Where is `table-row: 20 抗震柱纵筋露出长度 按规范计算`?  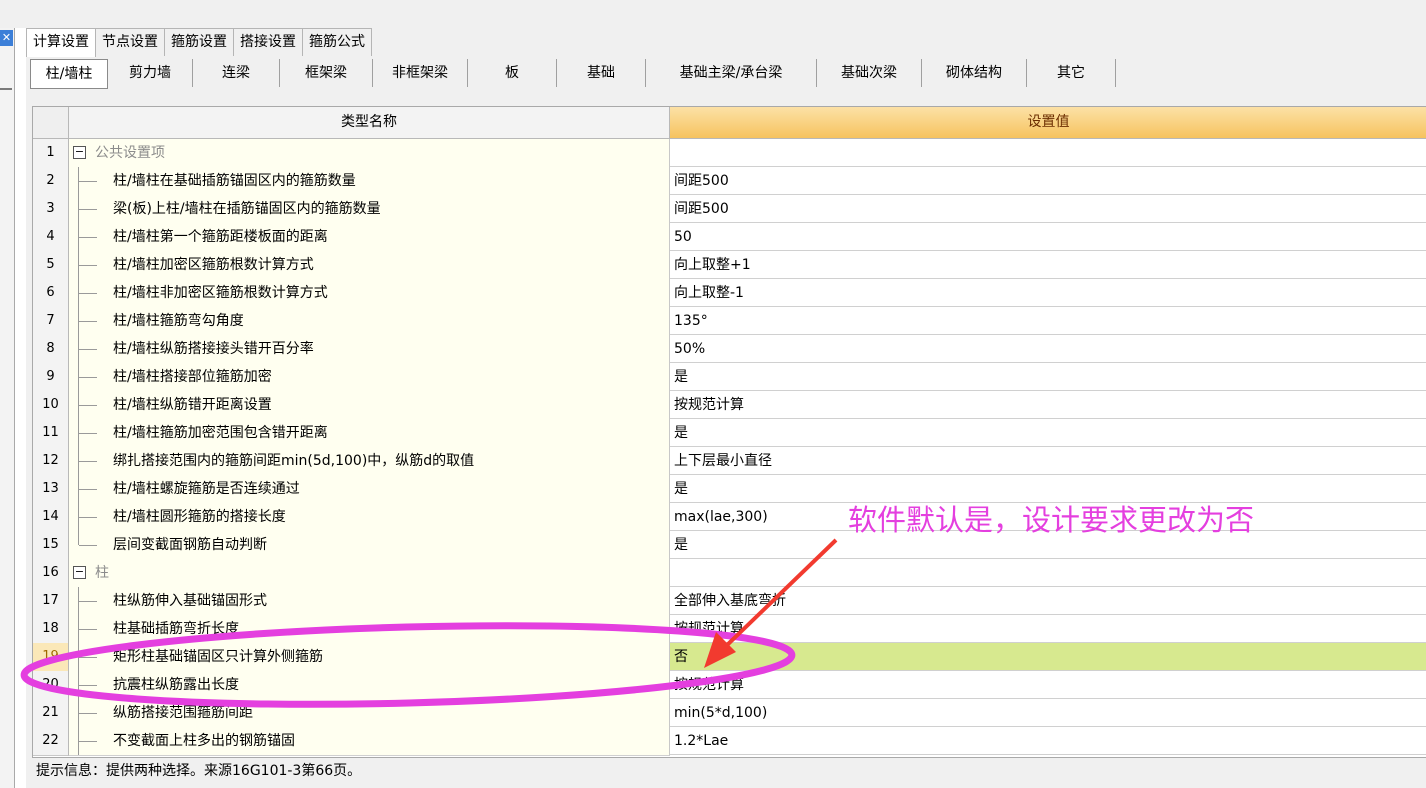
table-row: 20 抗震柱纵筋露出长度 按规范计算 is located at coordinates (729, 685).